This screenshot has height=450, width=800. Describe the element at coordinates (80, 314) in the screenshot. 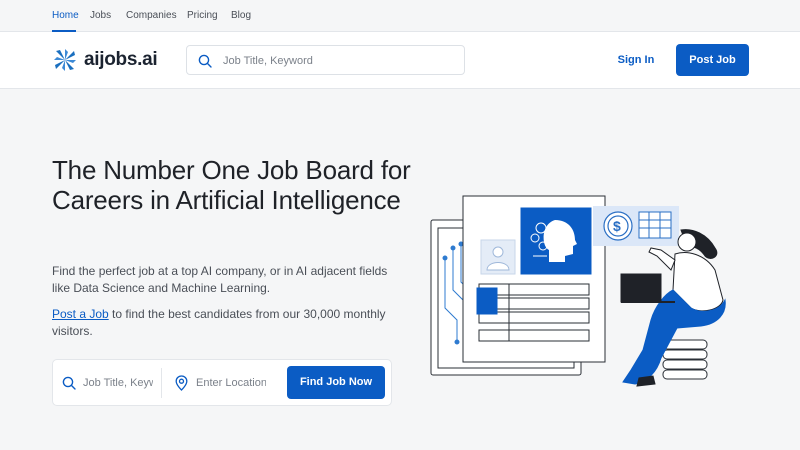

I see `post-a-job-link: Post a Job` at that location.